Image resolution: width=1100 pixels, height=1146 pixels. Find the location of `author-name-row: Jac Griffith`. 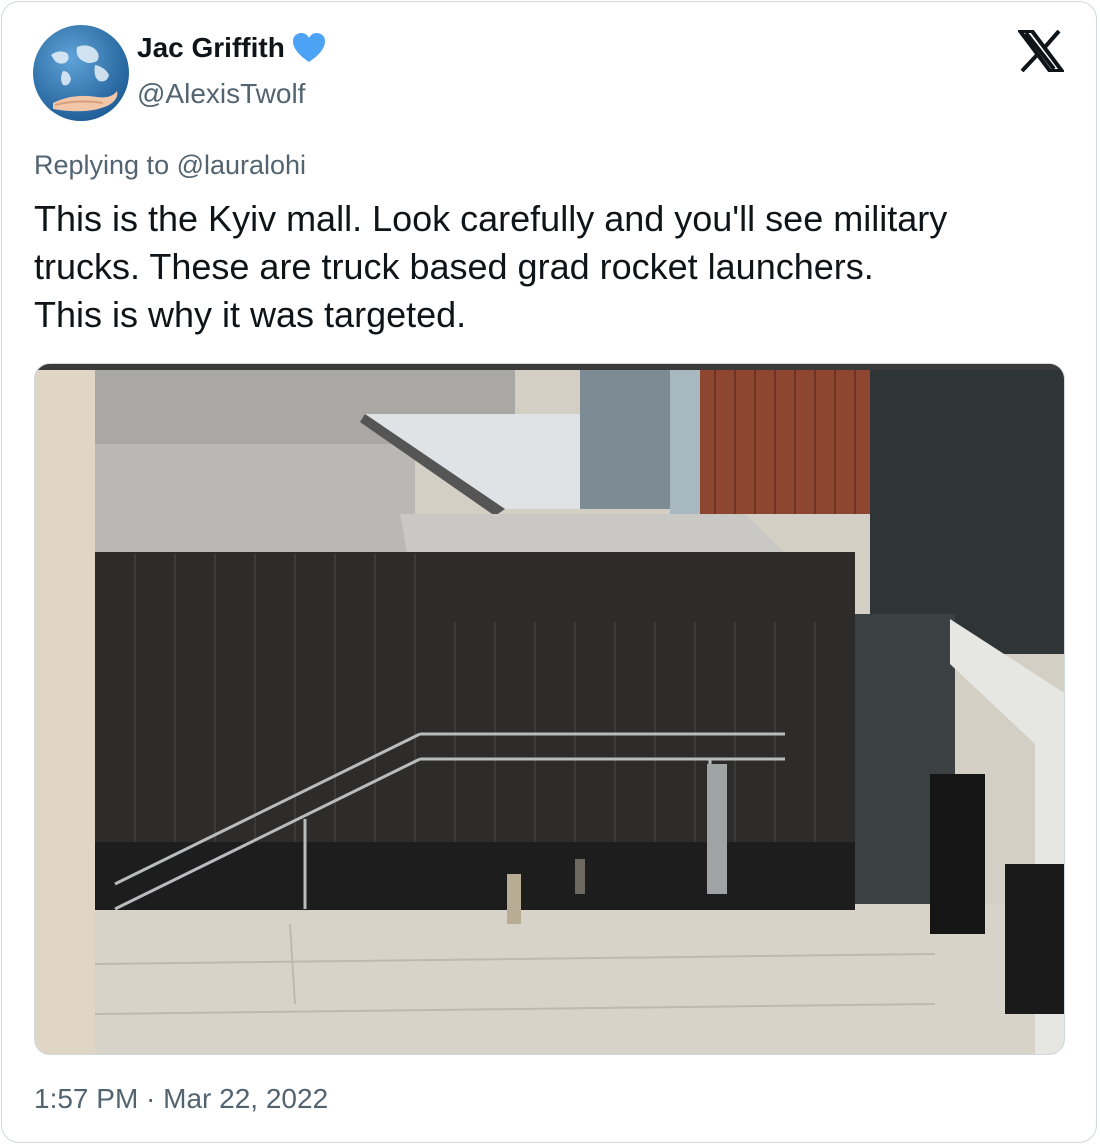

author-name-row: Jac Griffith is located at coordinates (232, 48).